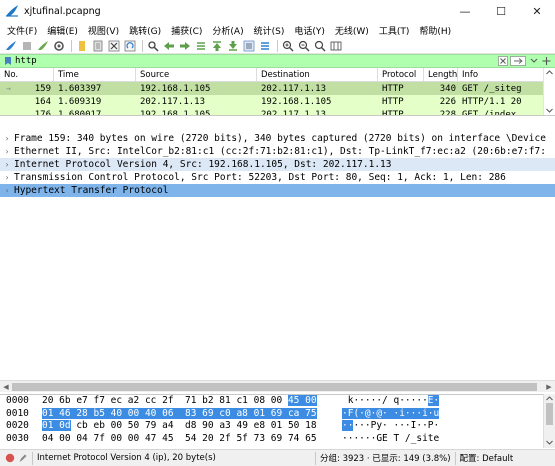 The image size is (555, 466). Describe the element at coordinates (277, 190) in the screenshot. I see `detail-tree-row: › Hypertext Transfer Protocol` at that location.